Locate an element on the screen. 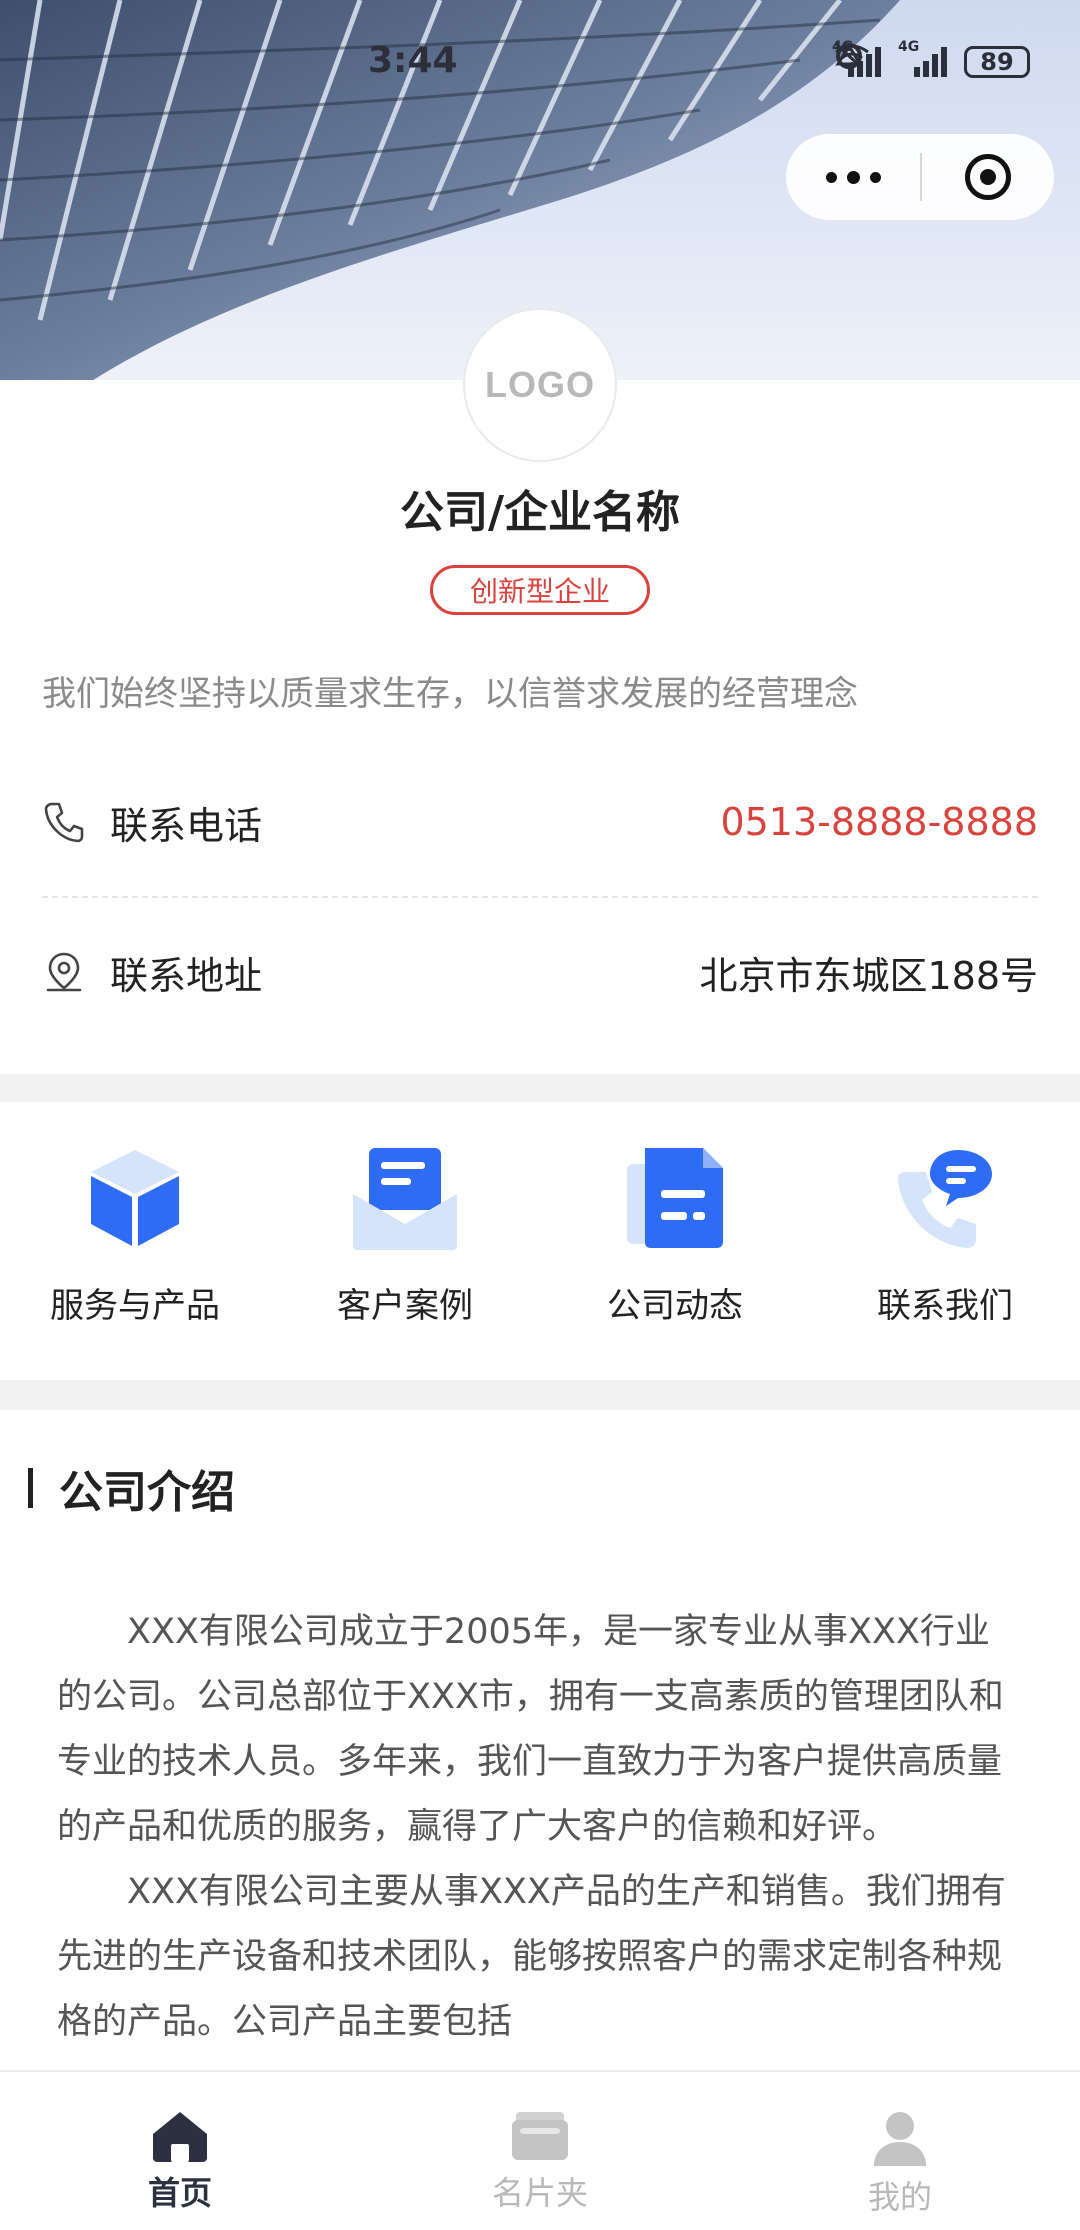  contact-address-value: 北京市东城区188号 is located at coordinates (868, 975).